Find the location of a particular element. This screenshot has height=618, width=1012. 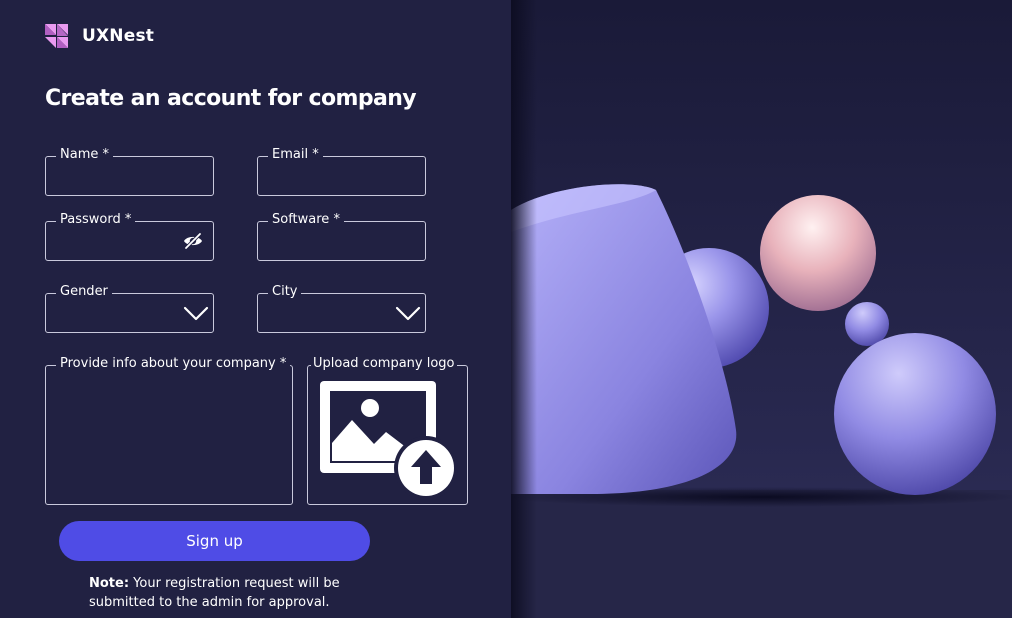

brand: UXNest is located at coordinates (99, 36).